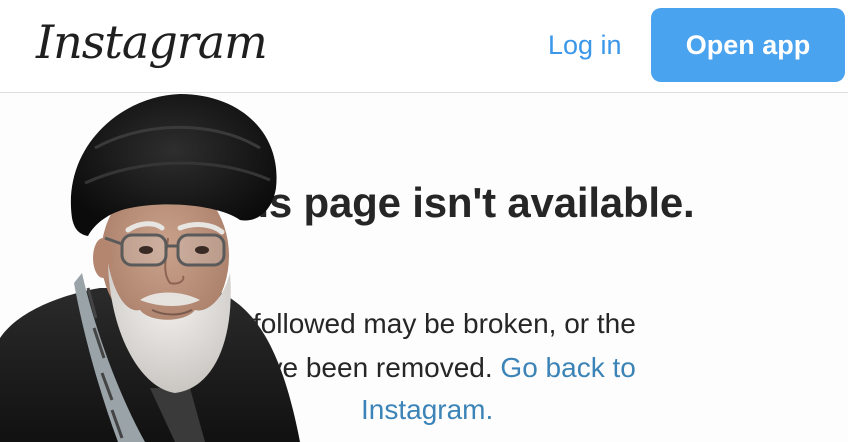 This screenshot has width=848, height=442. I want to click on go-back-link: Go back to, so click(567, 367).